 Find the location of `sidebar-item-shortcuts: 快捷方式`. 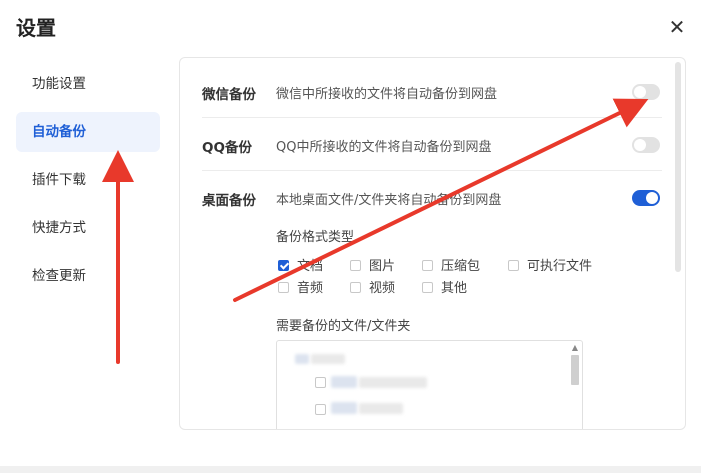

sidebar-item-shortcuts: 快捷方式 is located at coordinates (88, 228).